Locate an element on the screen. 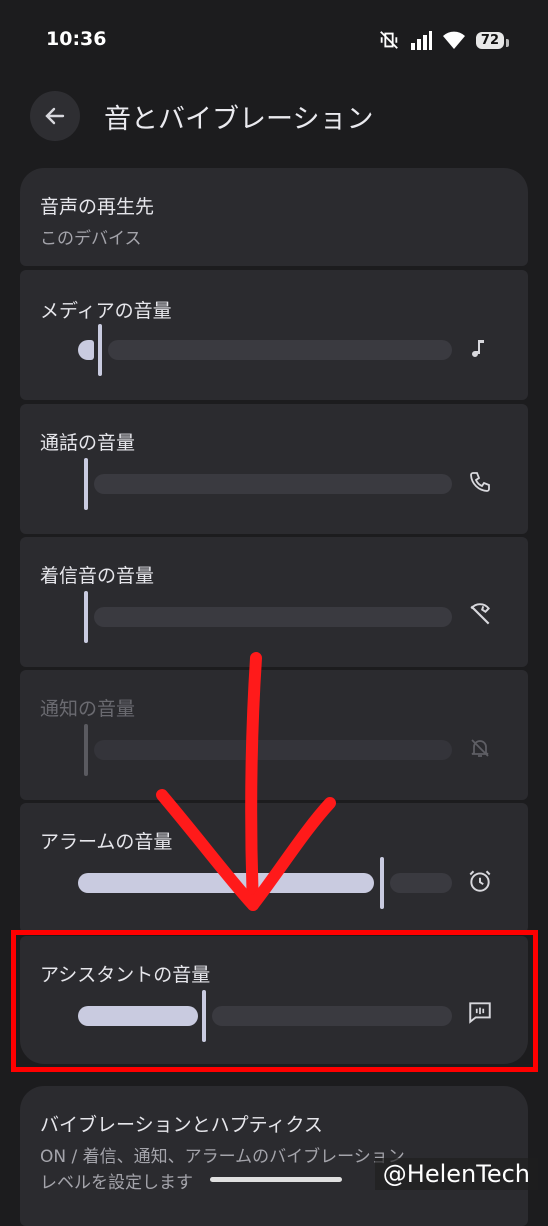 The width and height of the screenshot is (548, 1226). watermark-text: @HelenTech is located at coordinates (456, 1174).